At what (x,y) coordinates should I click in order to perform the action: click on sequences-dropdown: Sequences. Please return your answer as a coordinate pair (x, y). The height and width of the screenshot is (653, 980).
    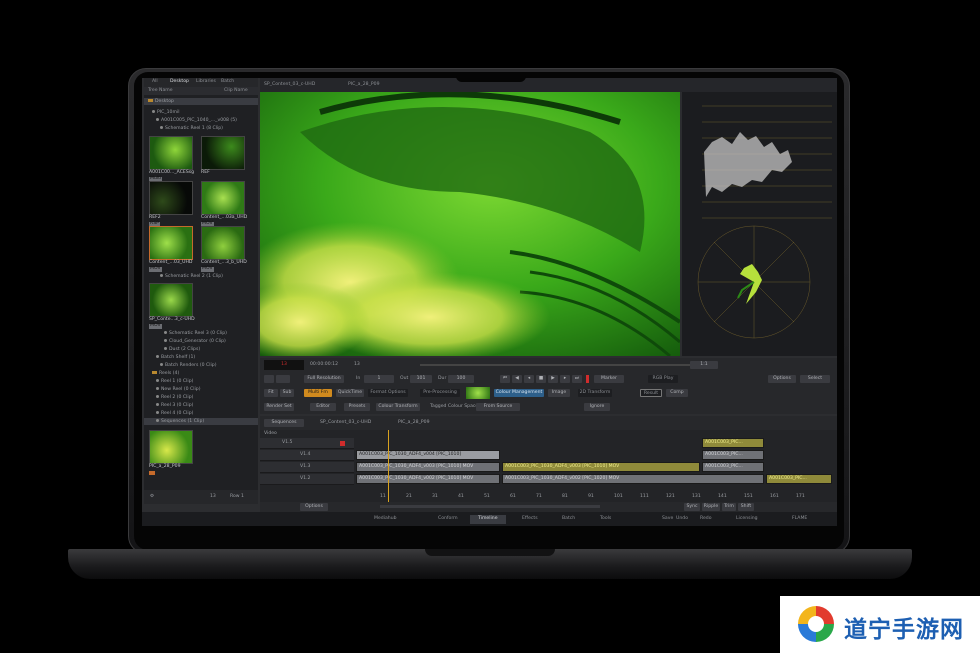
    Looking at the image, I should click on (284, 423).